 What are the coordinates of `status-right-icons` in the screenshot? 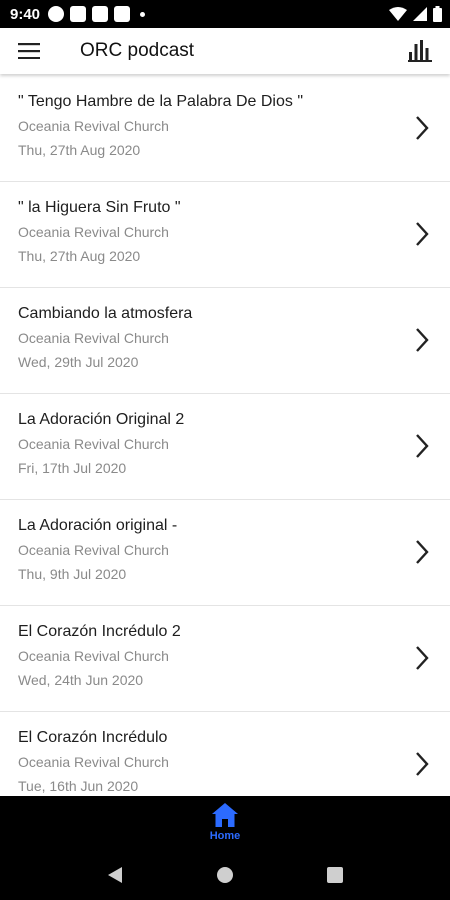 It's located at (415, 14).